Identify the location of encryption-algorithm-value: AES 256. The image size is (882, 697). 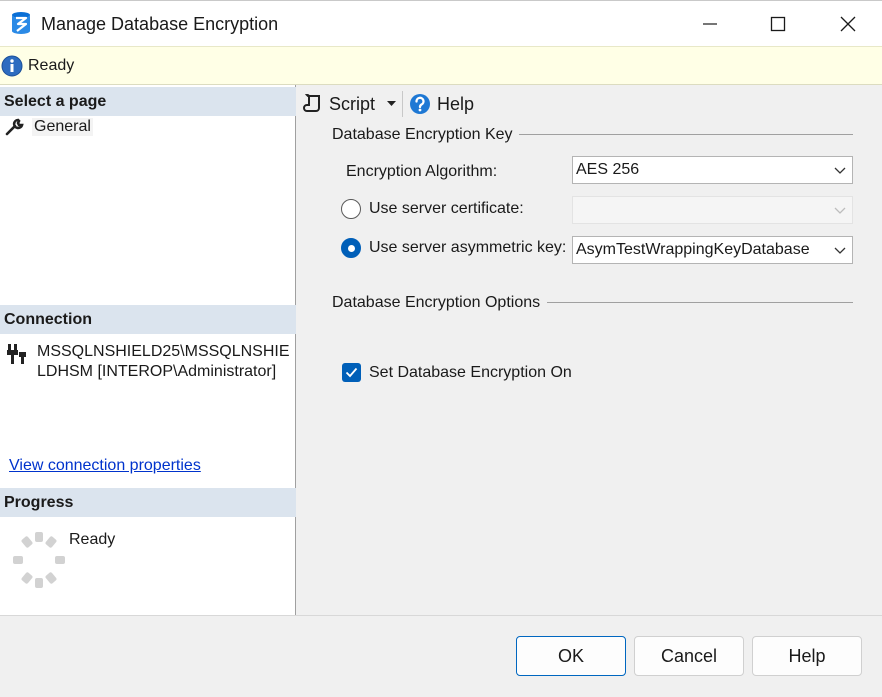
(608, 169).